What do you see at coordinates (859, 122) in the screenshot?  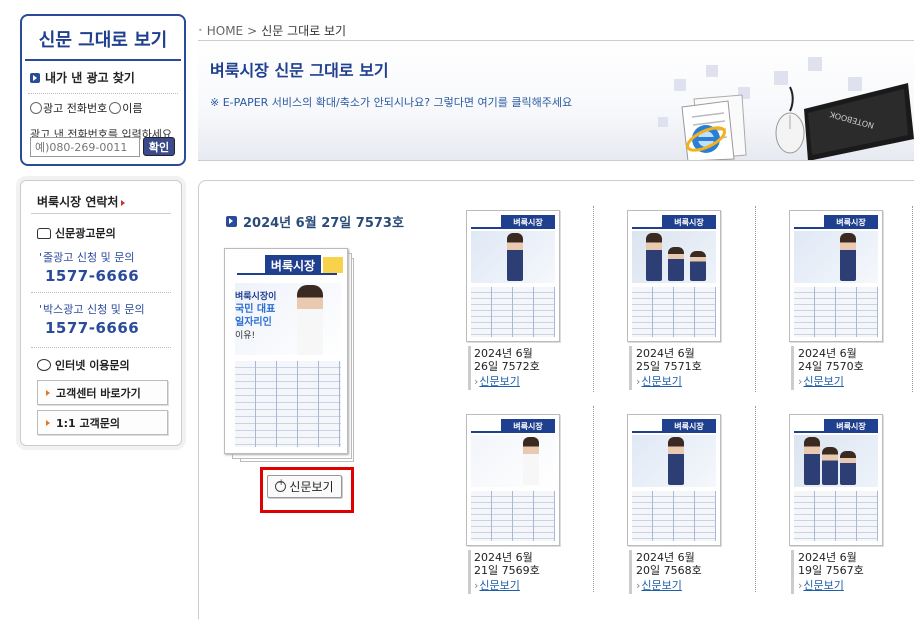 I see `laptop-icon: NOTEBOOK` at bounding box center [859, 122].